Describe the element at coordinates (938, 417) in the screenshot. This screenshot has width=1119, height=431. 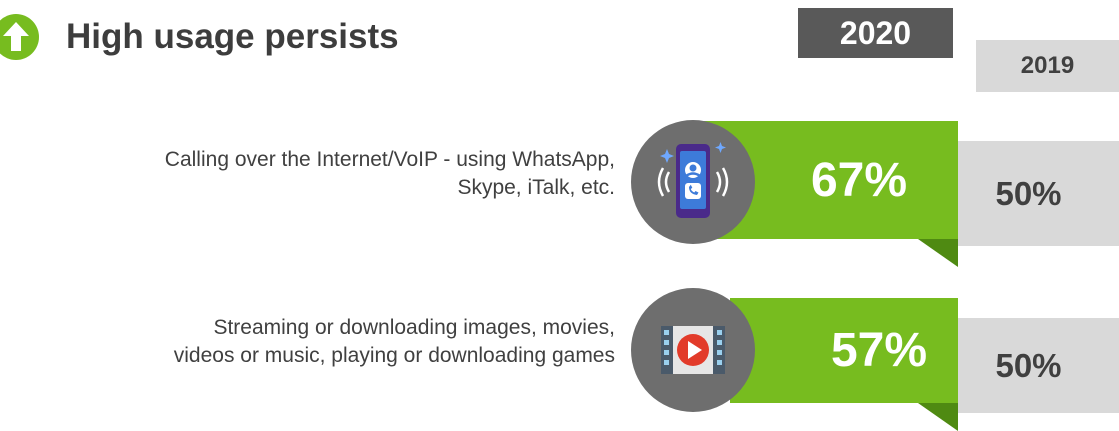
I see `bar-fold` at that location.